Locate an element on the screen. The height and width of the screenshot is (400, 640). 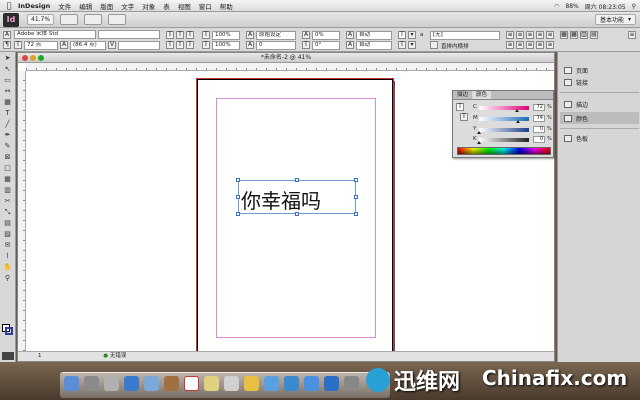
calendar-icon is located at coordinates (191, 383).